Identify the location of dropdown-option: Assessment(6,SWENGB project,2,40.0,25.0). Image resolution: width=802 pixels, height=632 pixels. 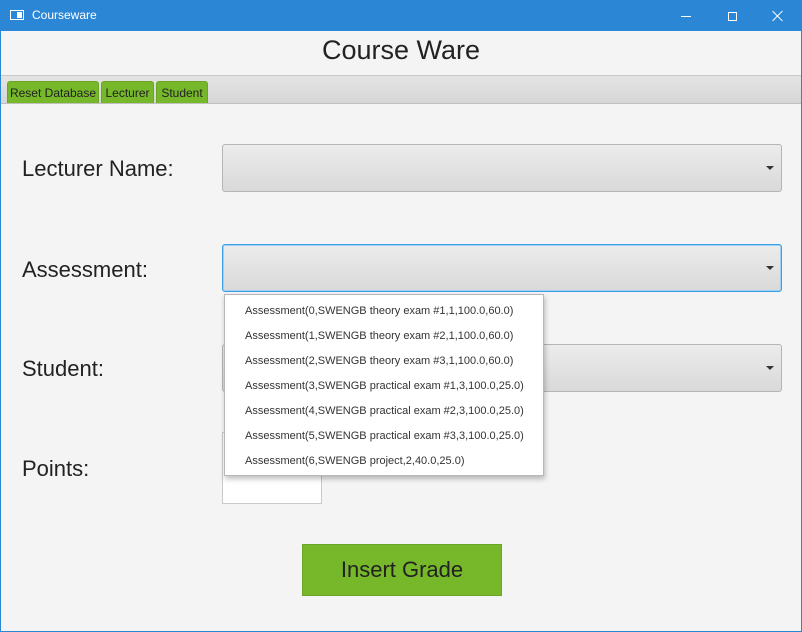
(354, 461).